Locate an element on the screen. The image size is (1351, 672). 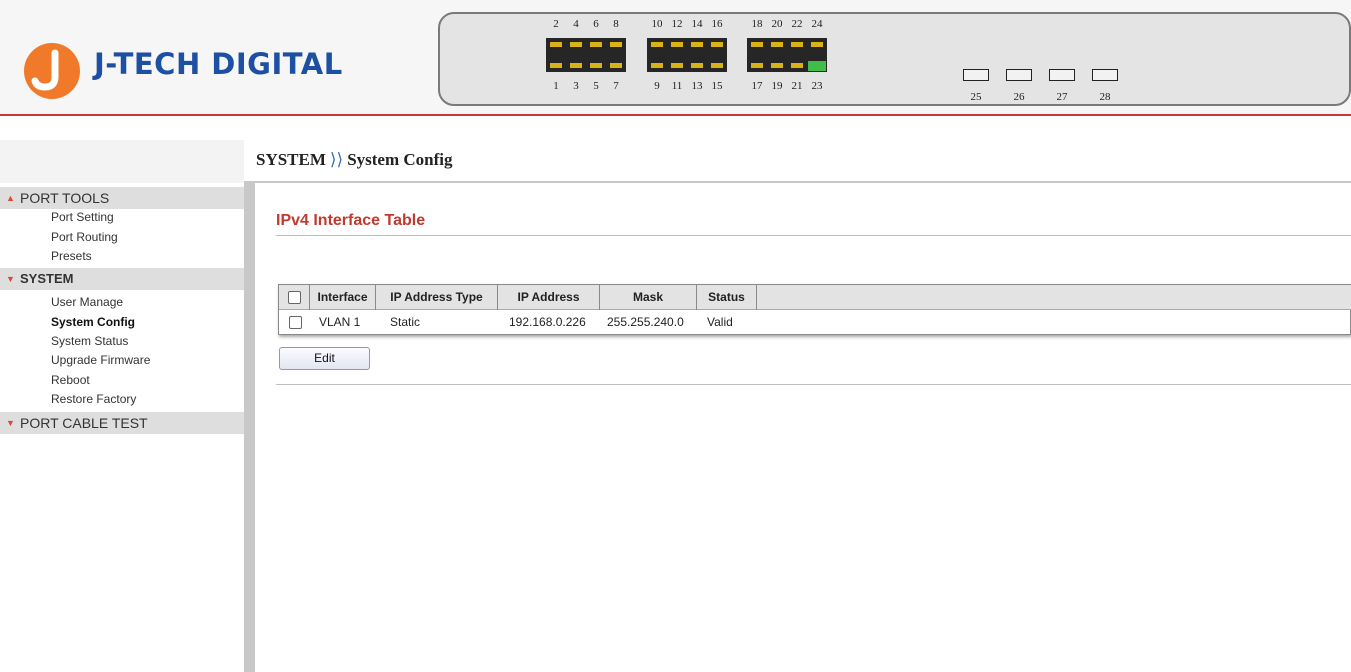
logo-mark-icon is located at coordinates (52, 71).